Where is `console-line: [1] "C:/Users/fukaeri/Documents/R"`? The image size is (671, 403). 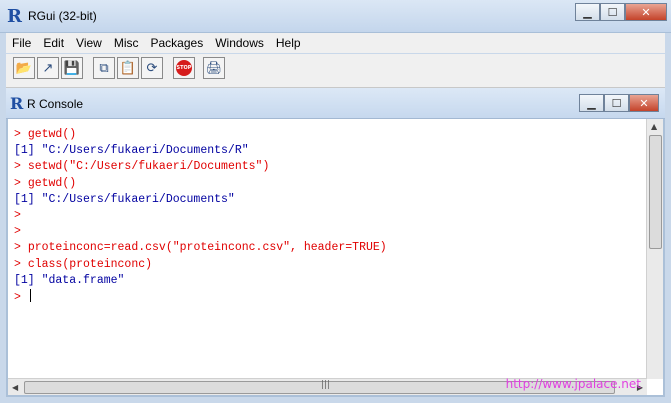 console-line: [1] "C:/Users/fukaeri/Documents/R" is located at coordinates (200, 151).